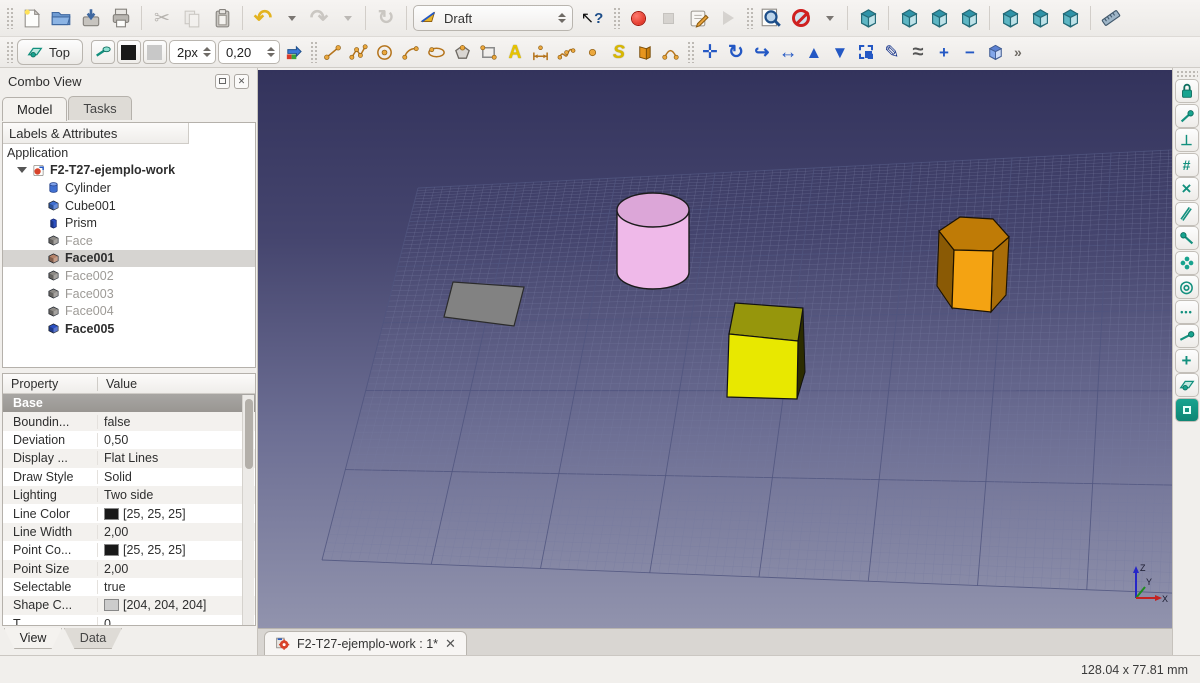  What do you see at coordinates (154, 52) in the screenshot?
I see `face-color-button` at bounding box center [154, 52].